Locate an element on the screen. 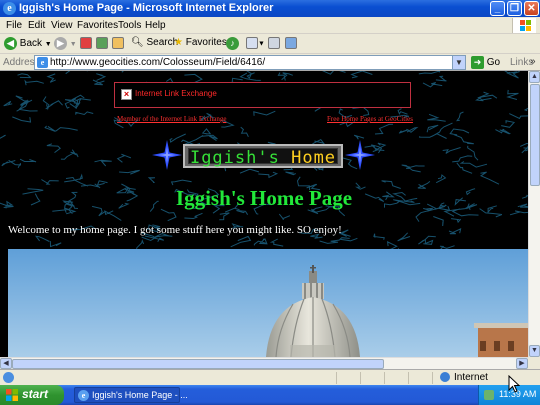  home-logo: Iggish's Home is located at coordinates (263, 156).